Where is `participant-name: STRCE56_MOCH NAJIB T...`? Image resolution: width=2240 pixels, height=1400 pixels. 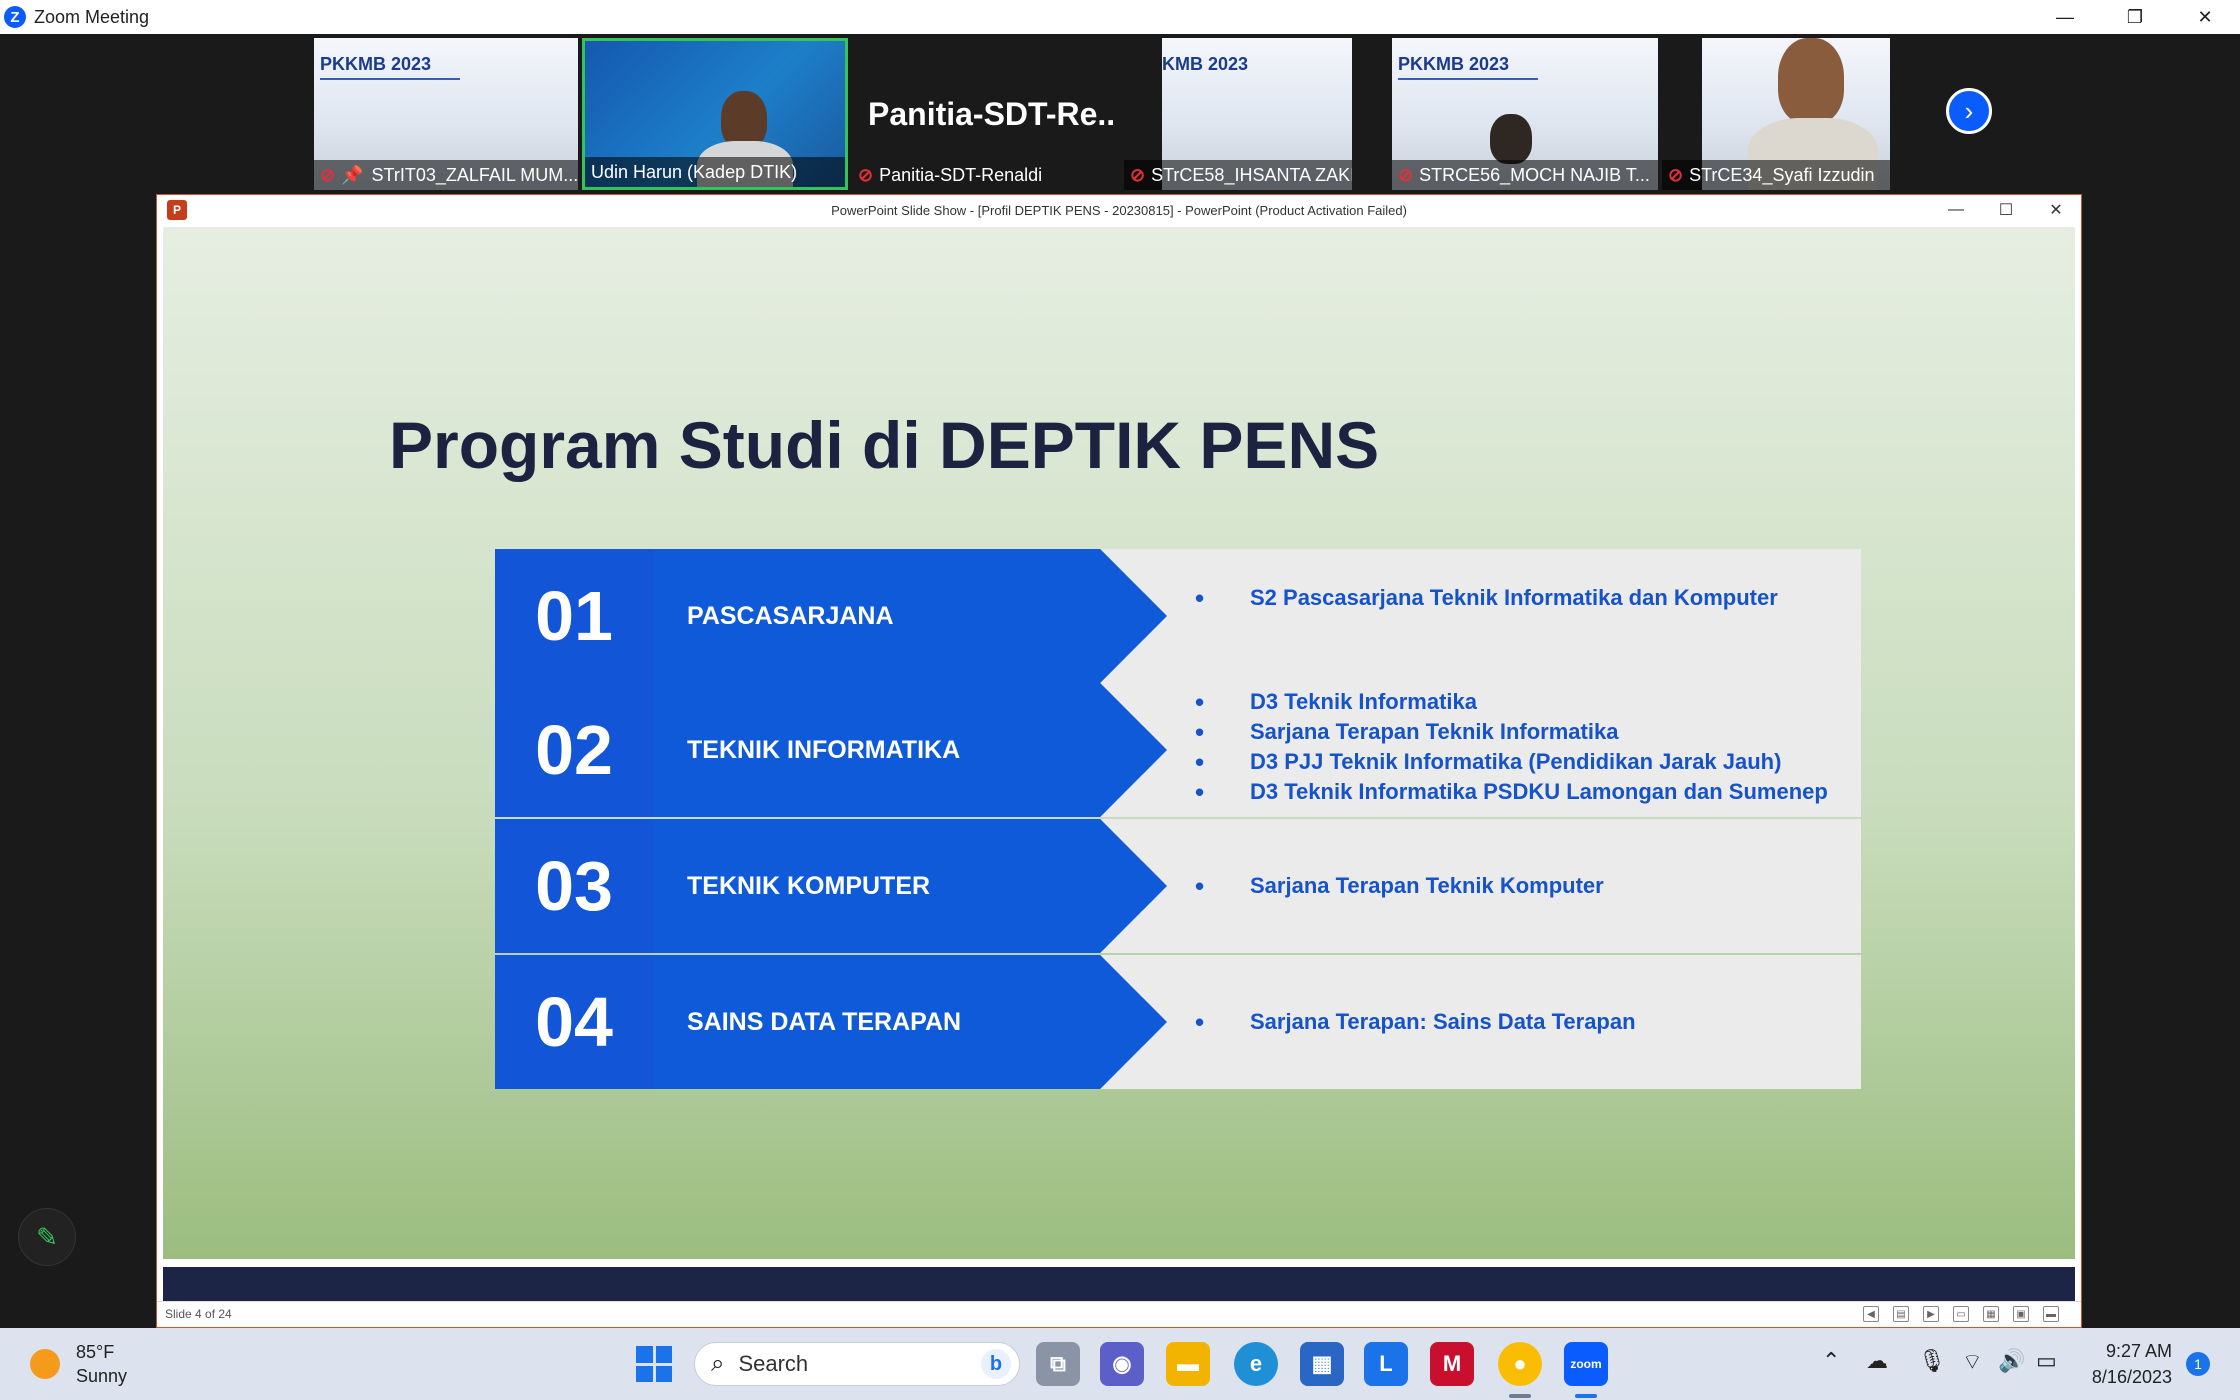
participant-name: STRCE56_MOCH NAJIB T... is located at coordinates (1534, 175).